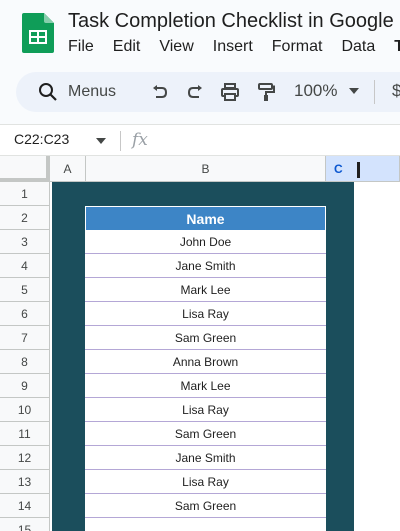 Image resolution: width=400 pixels, height=531 pixels. What do you see at coordinates (206, 169) in the screenshot?
I see `column-header-b: B` at bounding box center [206, 169].